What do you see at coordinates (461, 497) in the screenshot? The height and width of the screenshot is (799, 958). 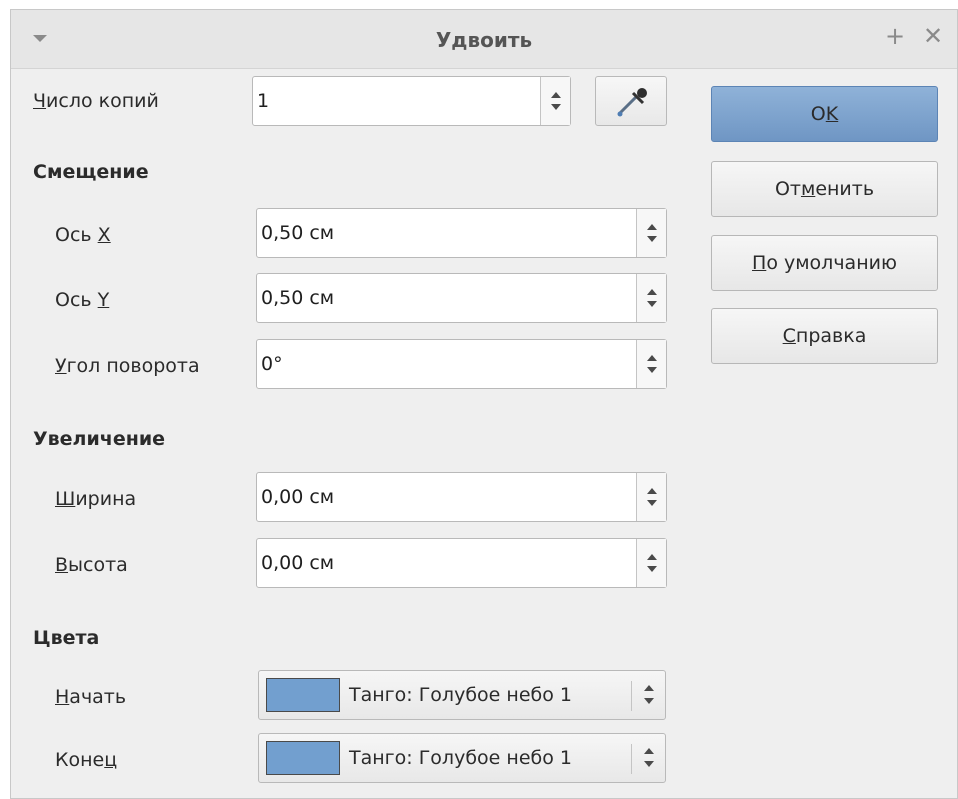 I see `width-spinbox: 0,00 см` at bounding box center [461, 497].